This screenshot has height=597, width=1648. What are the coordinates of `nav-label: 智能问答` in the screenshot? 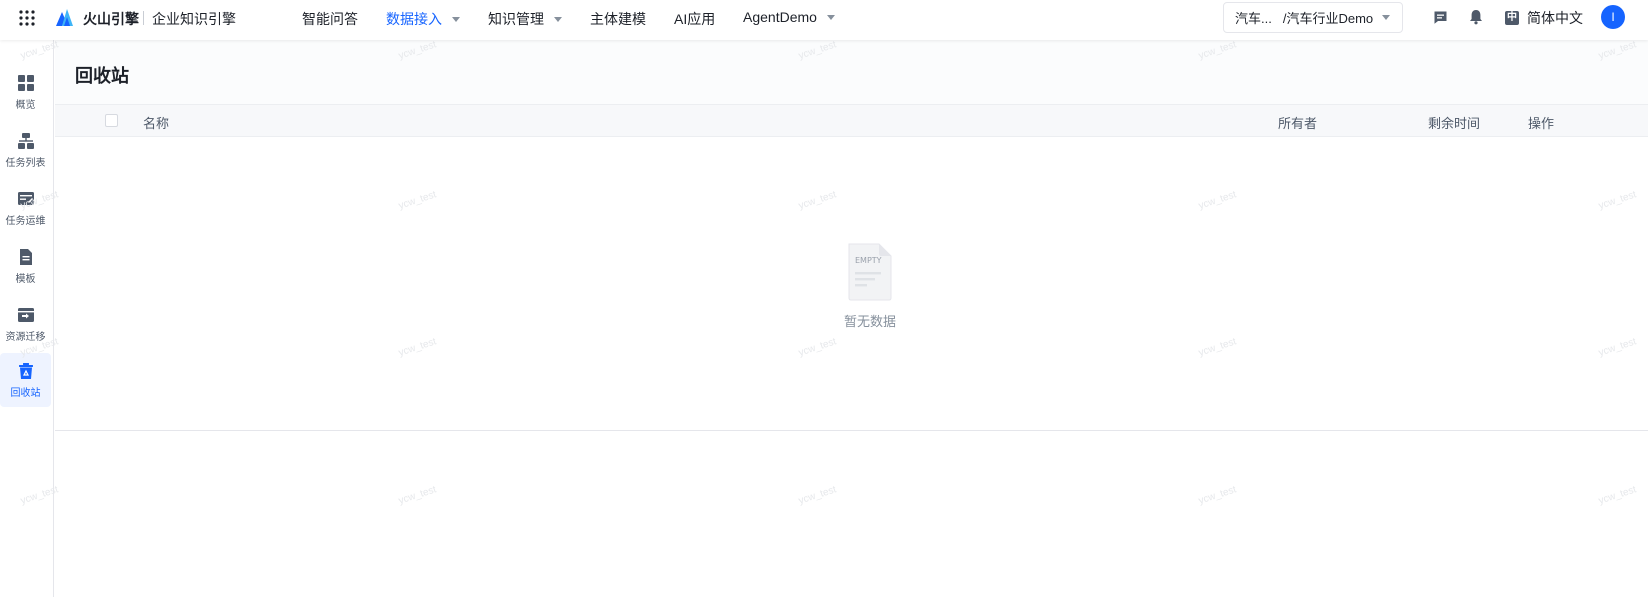 It's located at (330, 19).